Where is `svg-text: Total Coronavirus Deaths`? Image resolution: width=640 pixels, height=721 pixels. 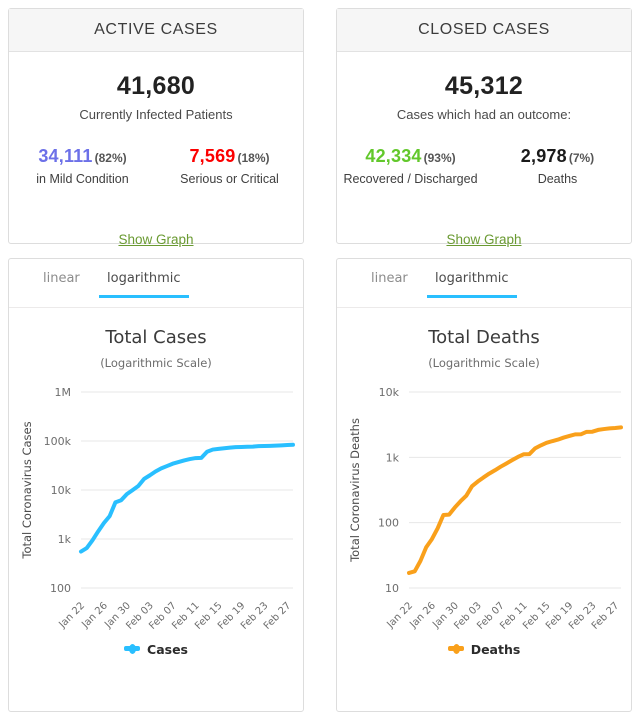
svg-text: Total Coronavirus Deaths is located at coordinates (355, 490).